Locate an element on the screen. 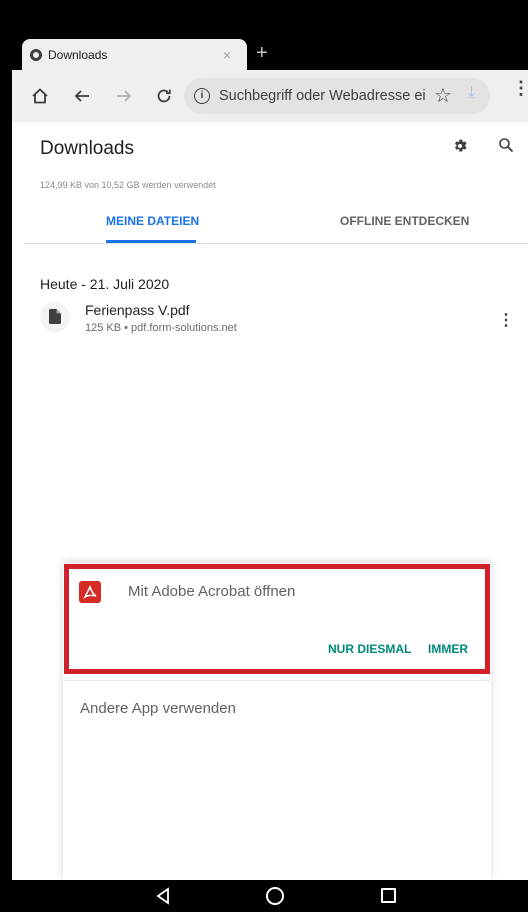  new-tab-button: + is located at coordinates (262, 53).